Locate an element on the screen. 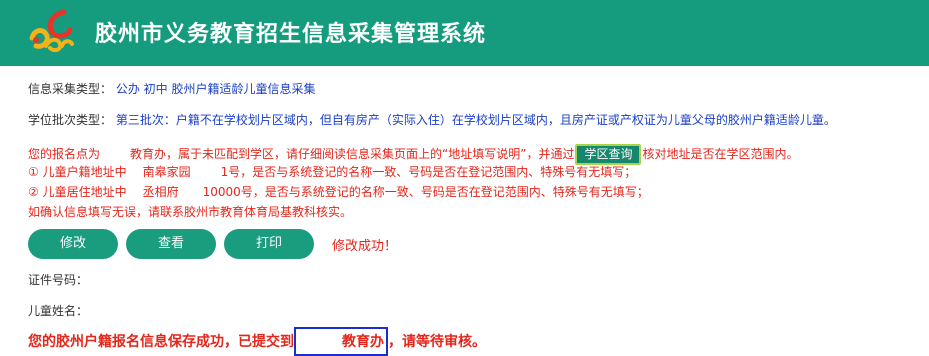 This screenshot has width=929, height=356. submission-text-a: 您的胶州户籍报名信息保存成功，已提交到 is located at coordinates (161, 342).